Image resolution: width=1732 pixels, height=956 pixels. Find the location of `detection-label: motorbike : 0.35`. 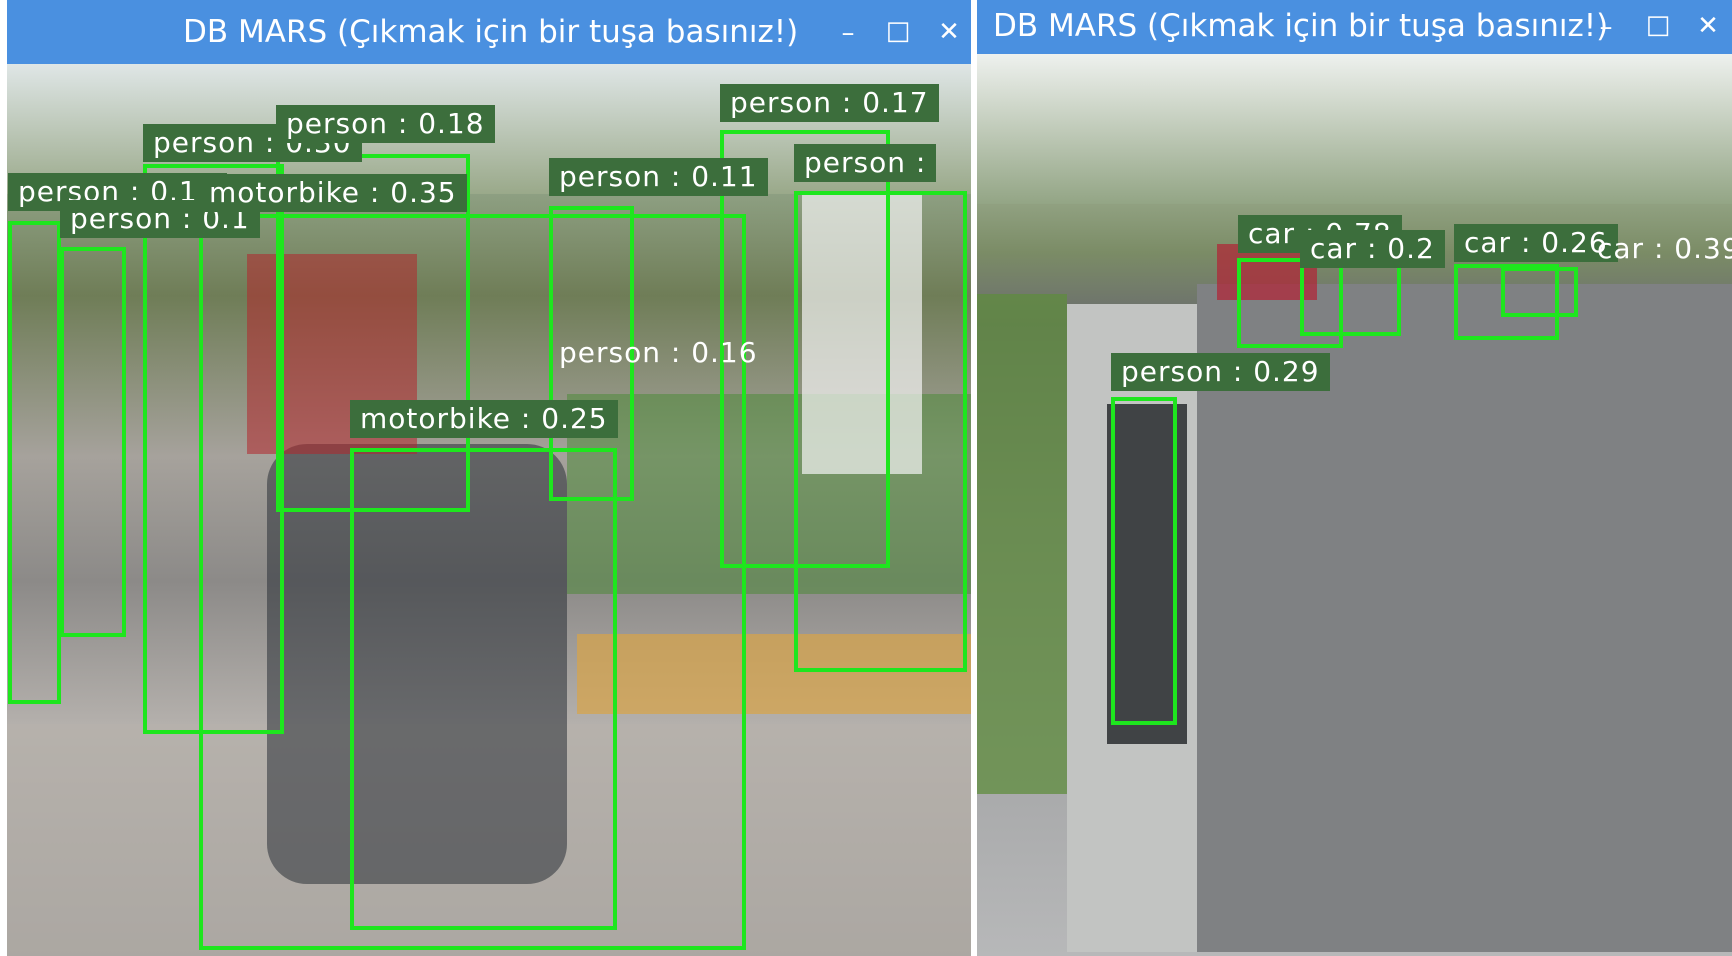

detection-label: motorbike : 0.35 is located at coordinates (333, 193).